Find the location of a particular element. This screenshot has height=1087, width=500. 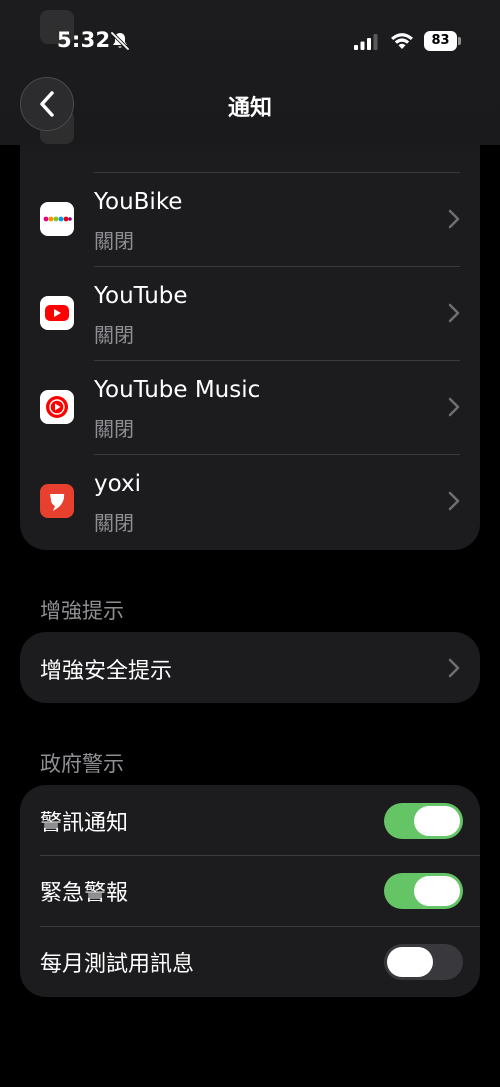

section-header-enhanced: 增強提示 is located at coordinates (82, 611).